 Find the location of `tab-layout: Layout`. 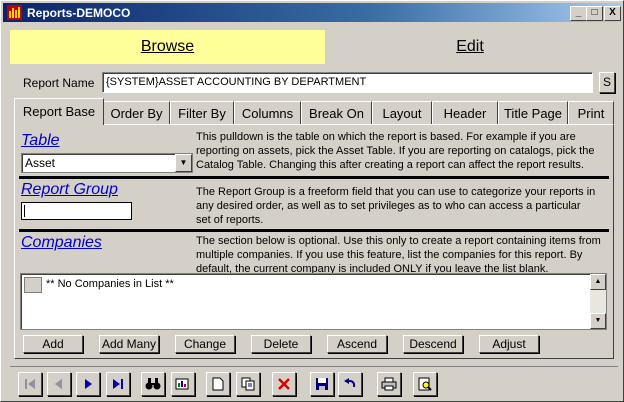

tab-layout: Layout is located at coordinates (402, 112).